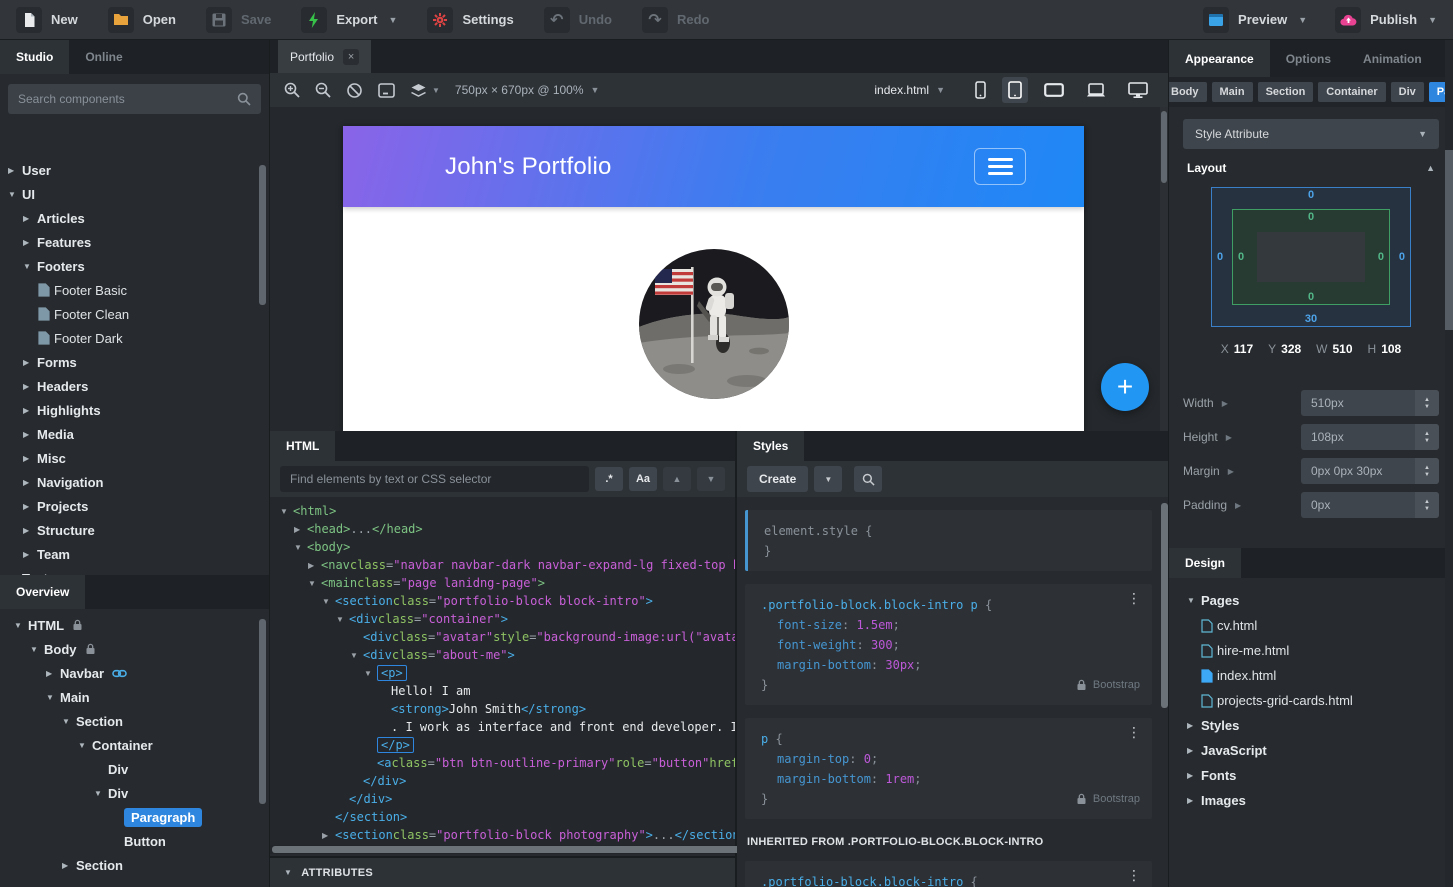 The height and width of the screenshot is (887, 1453). Describe the element at coordinates (262, 711) in the screenshot. I see `overview-scrollbar` at that location.